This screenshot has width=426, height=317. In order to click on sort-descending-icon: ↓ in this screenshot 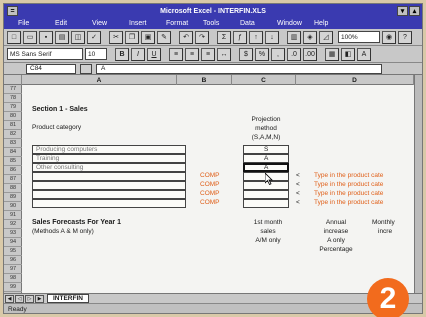, I will do `click(272, 37)`.